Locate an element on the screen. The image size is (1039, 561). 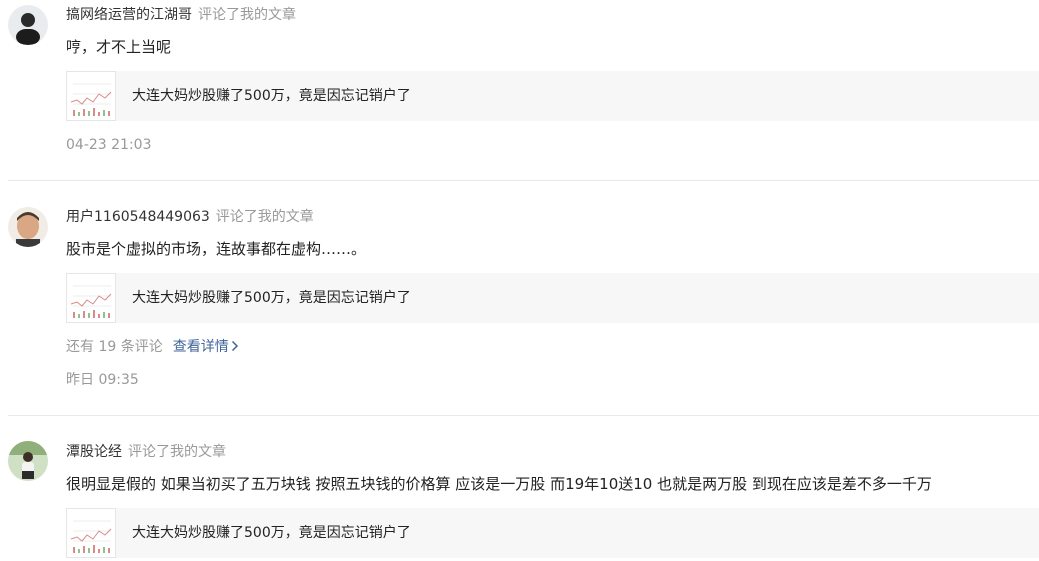
notification-header: 用户1160548449063 评论了我的文章 is located at coordinates (190, 217).